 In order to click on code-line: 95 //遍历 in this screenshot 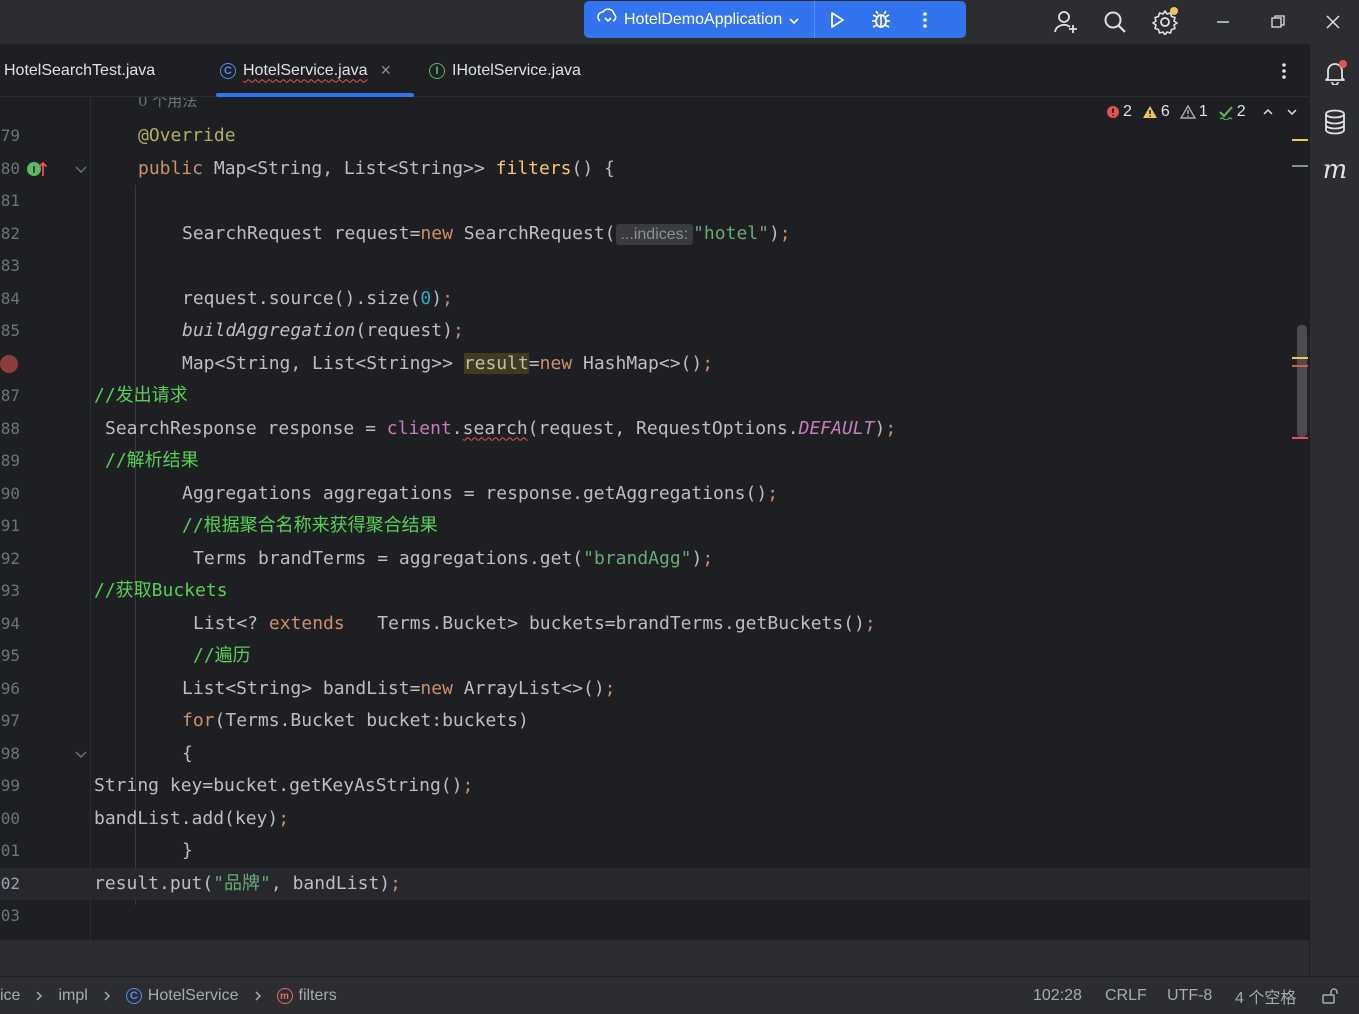, I will do `click(654, 656)`.